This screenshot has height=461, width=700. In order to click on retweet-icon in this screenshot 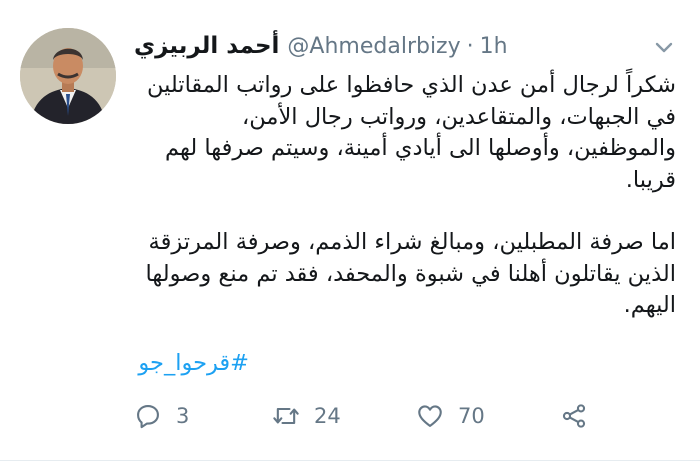, I will do `click(286, 416)`.